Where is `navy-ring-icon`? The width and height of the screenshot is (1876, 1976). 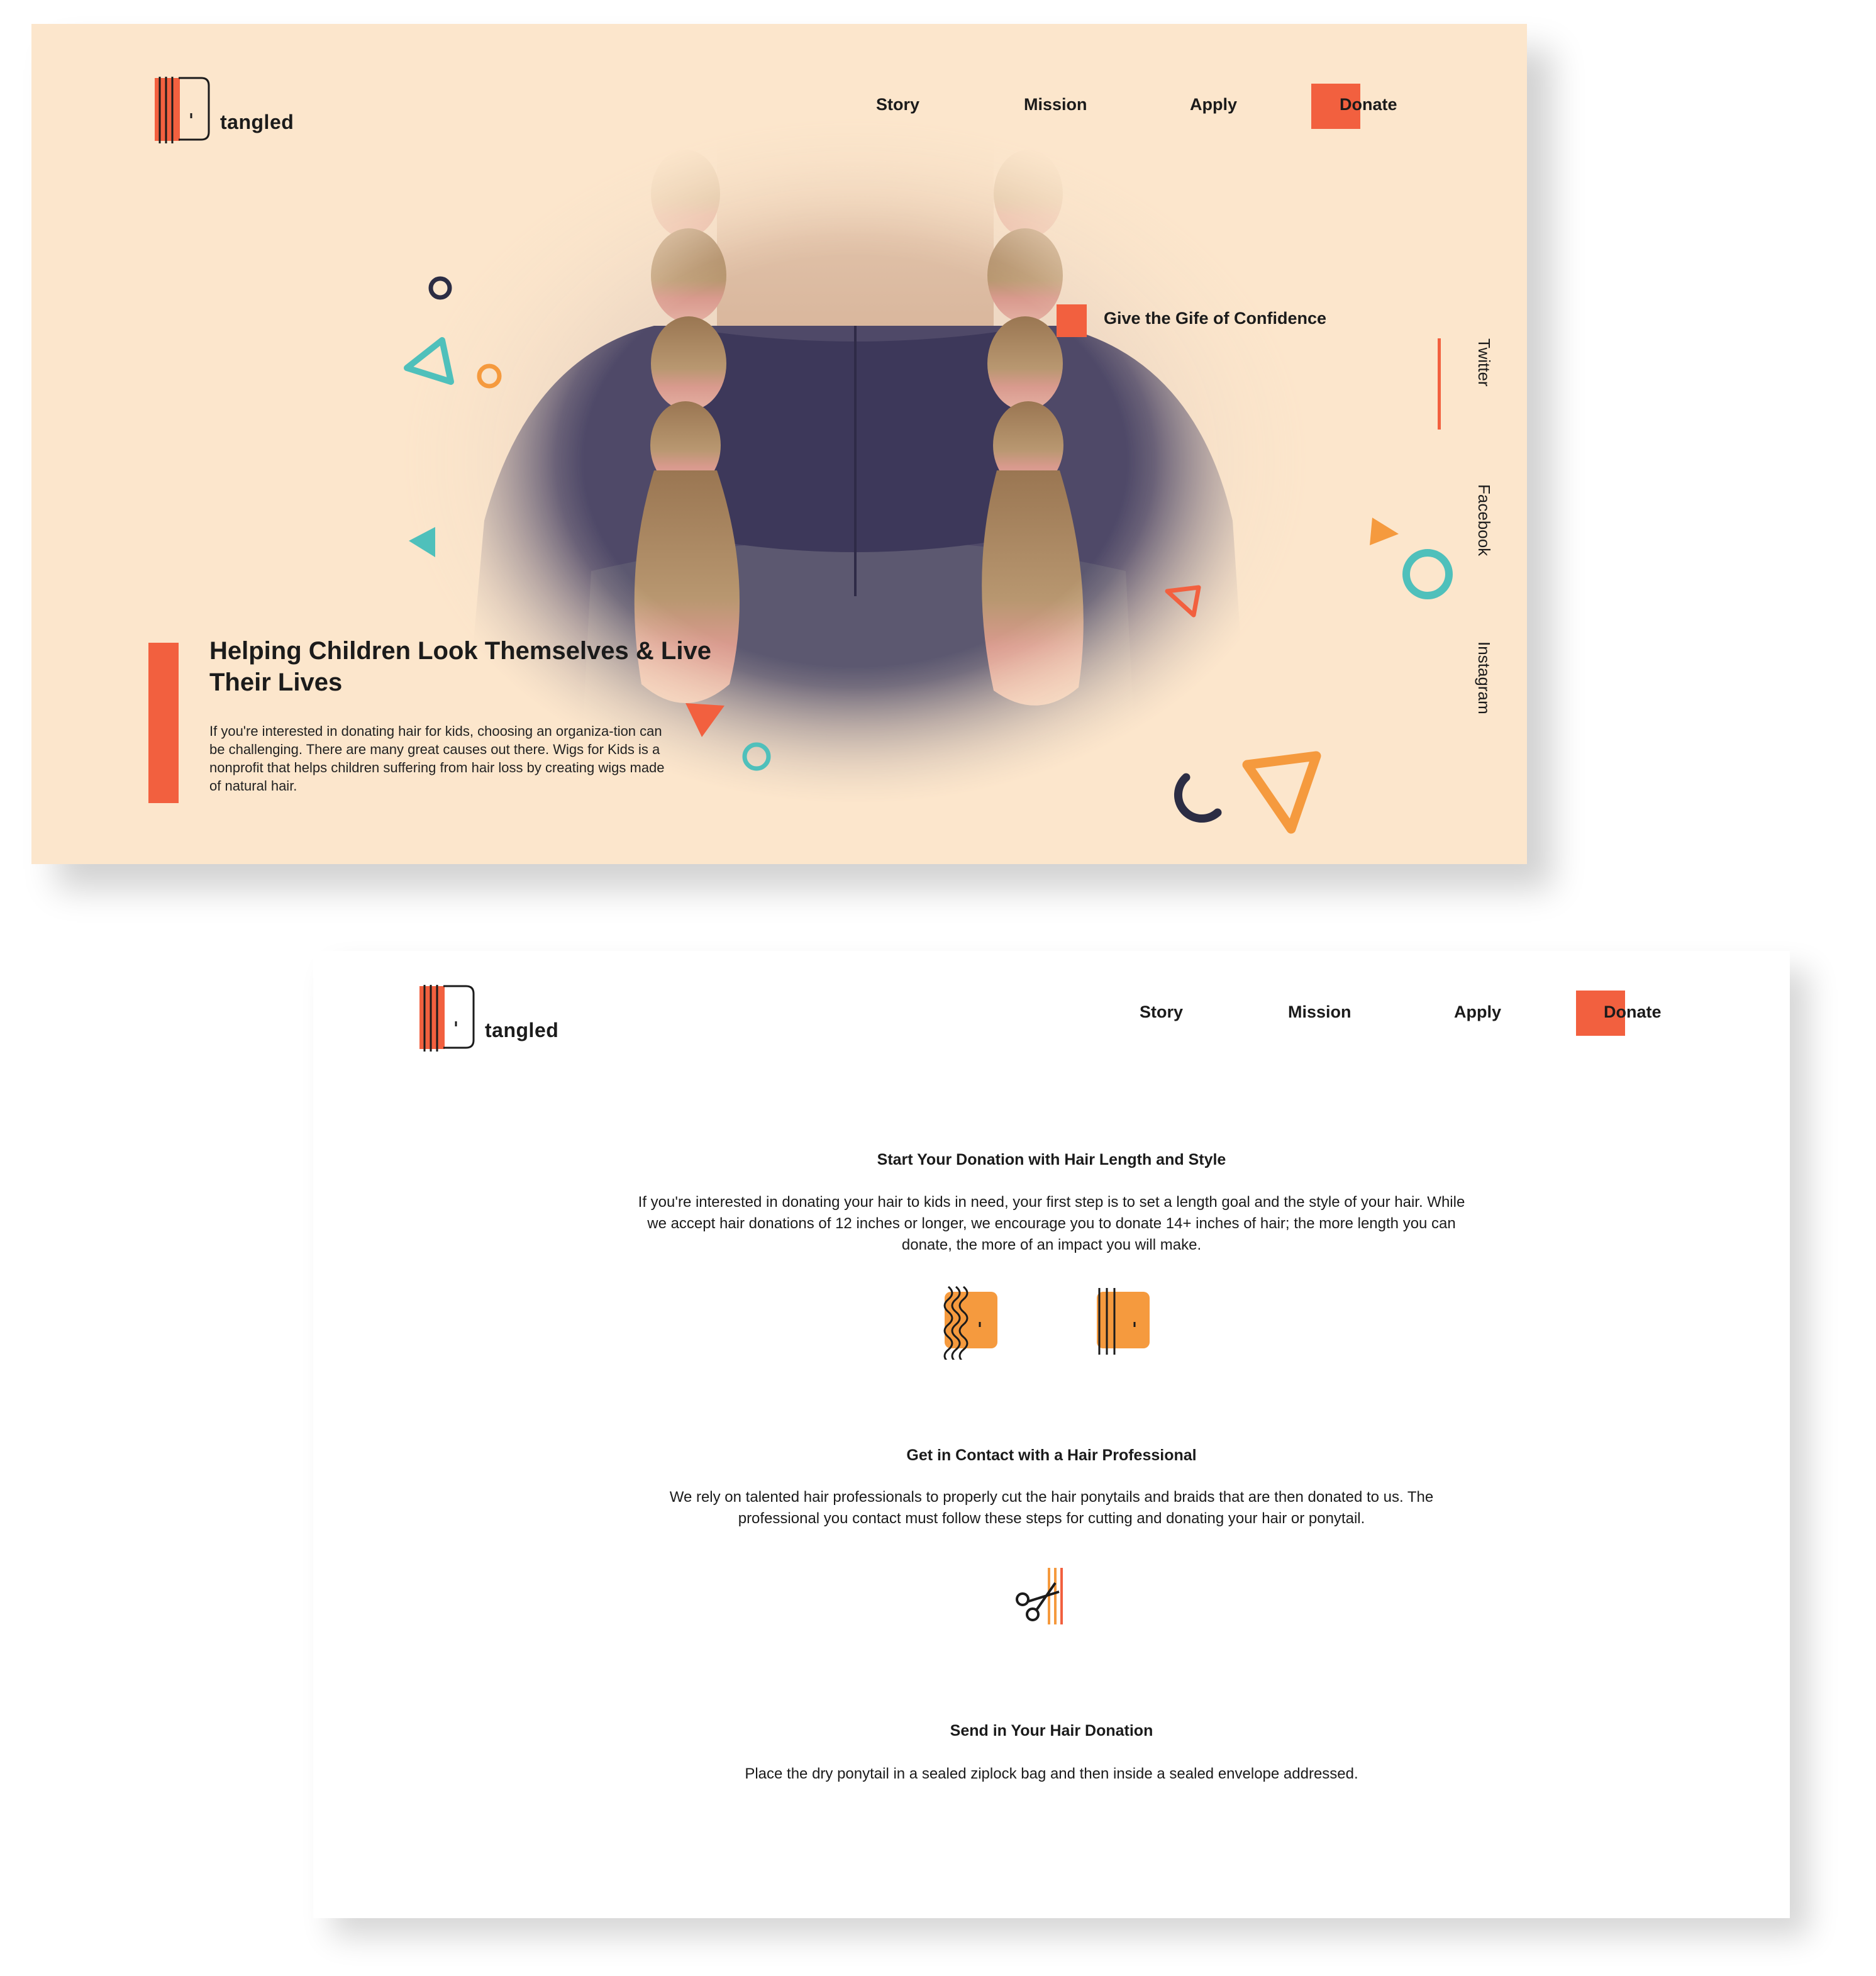 navy-ring-icon is located at coordinates (440, 288).